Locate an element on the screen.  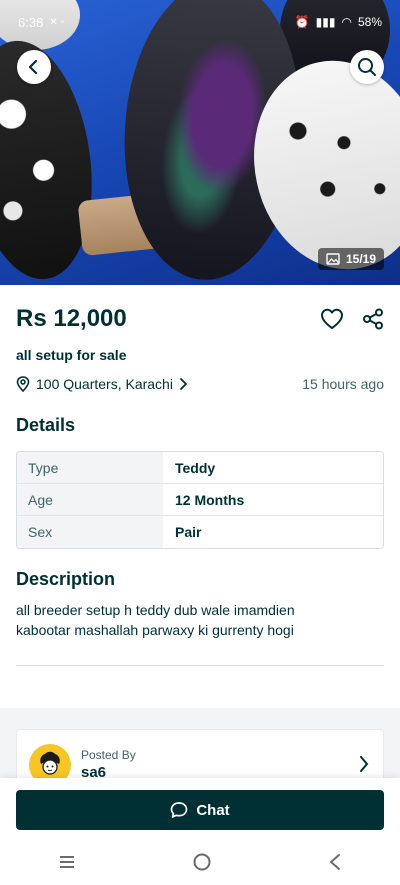
wifi-icon: ◠ is located at coordinates (346, 22).